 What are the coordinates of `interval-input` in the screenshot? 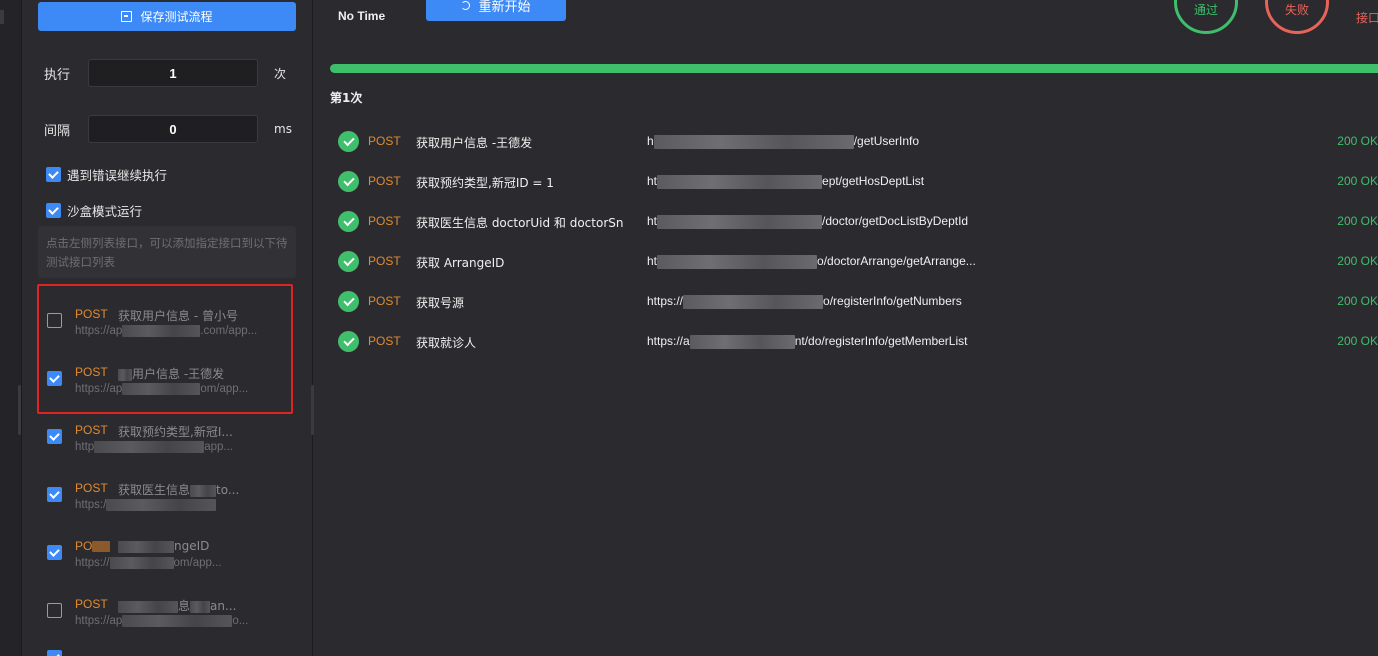 It's located at (173, 129).